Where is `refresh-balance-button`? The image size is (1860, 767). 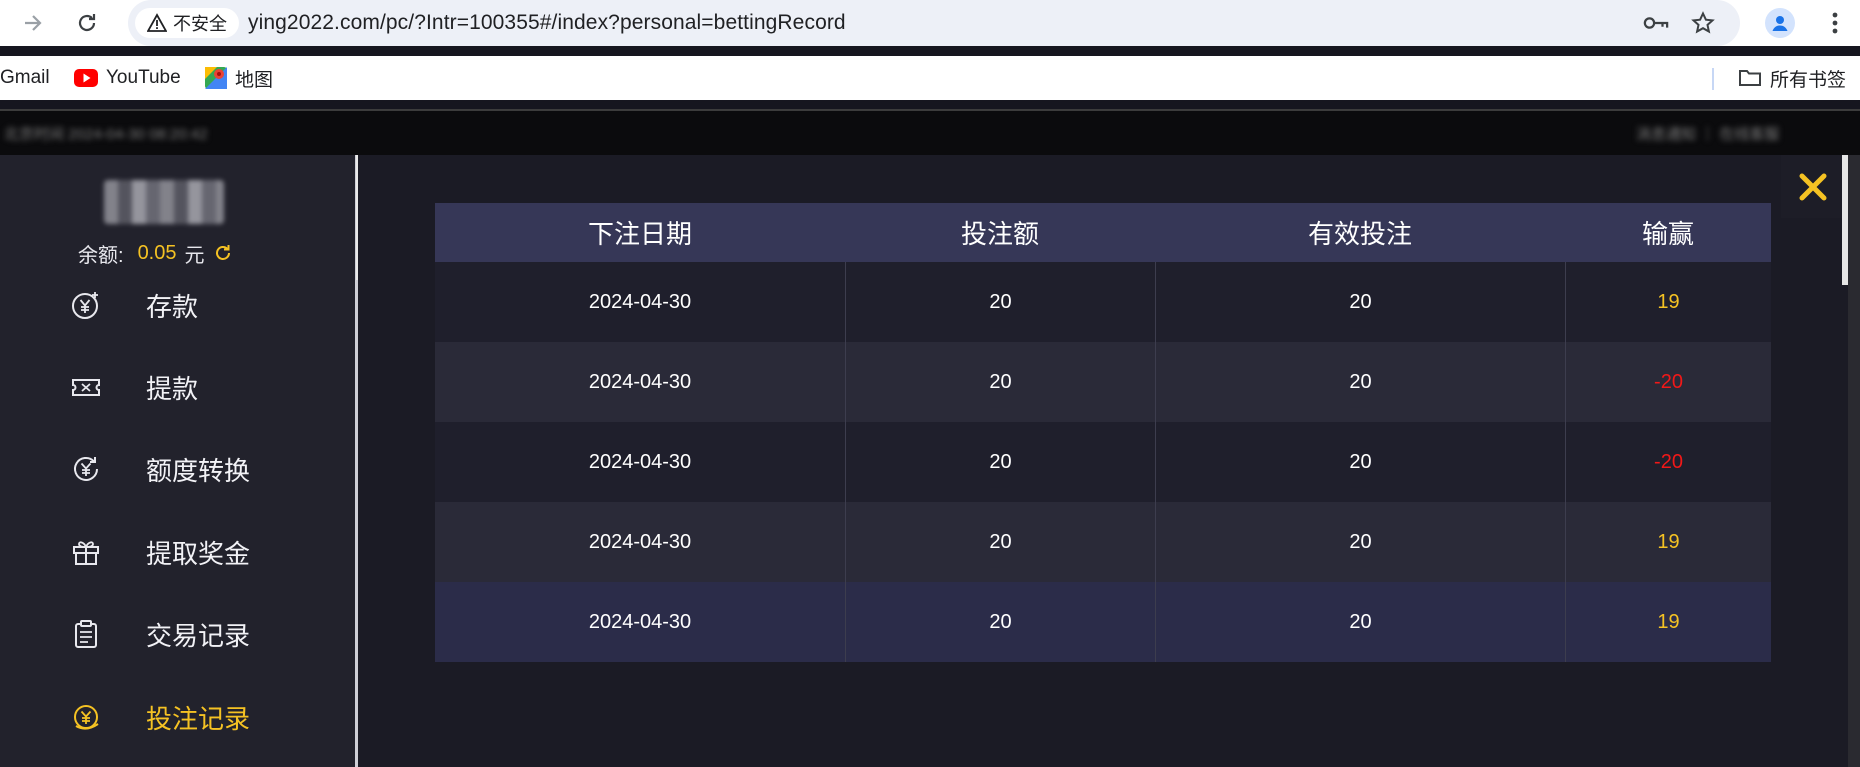 refresh-balance-button is located at coordinates (223, 253).